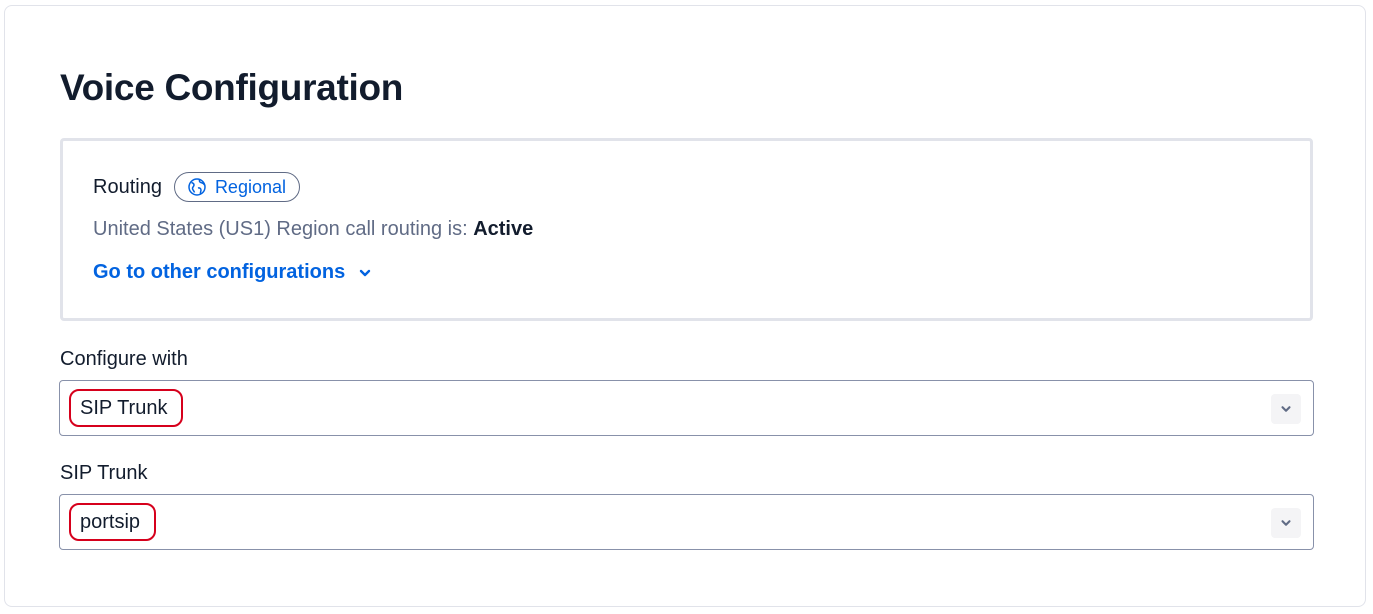  I want to click on routing-status-value: Active, so click(503, 229).